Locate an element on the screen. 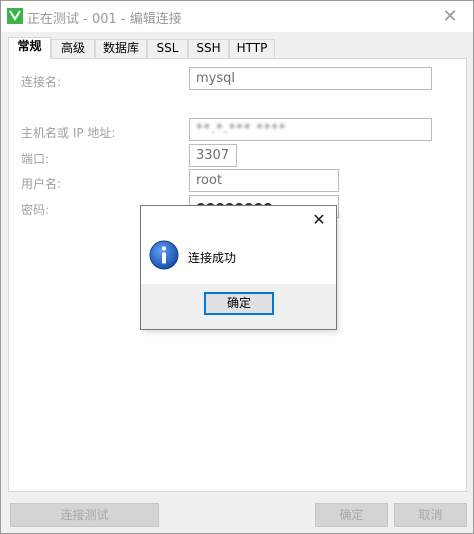  username-input: root is located at coordinates (264, 180).